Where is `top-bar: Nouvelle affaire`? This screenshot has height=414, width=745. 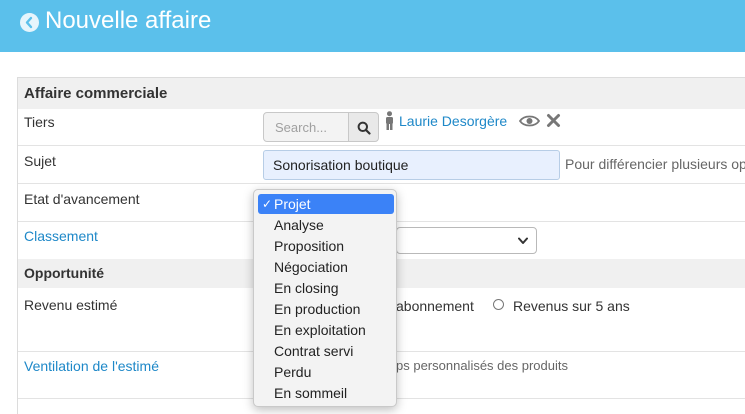
top-bar: Nouvelle affaire is located at coordinates (372, 26).